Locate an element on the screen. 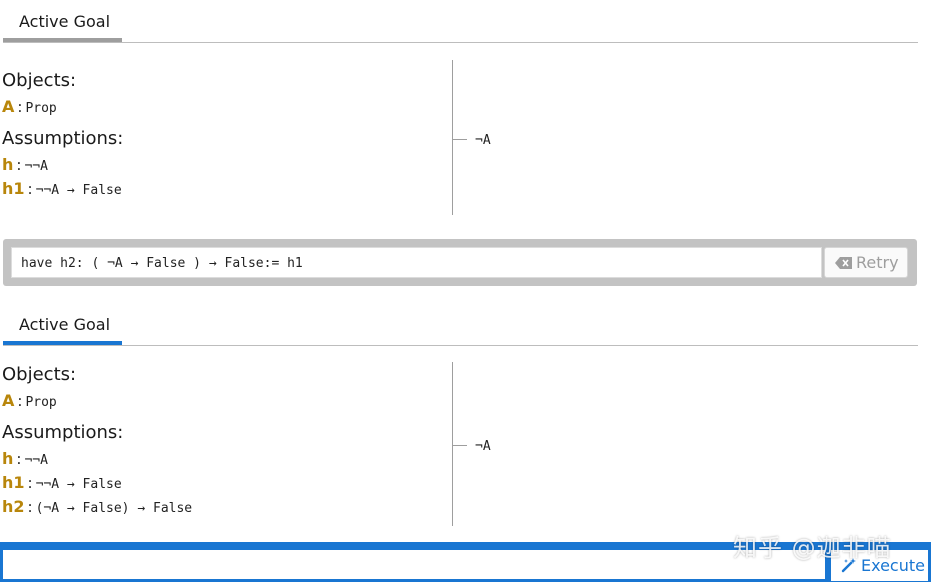 Image resolution: width=931 pixels, height=582 pixels. assumption-line-h2-2: h2: (¬A → False) → False is located at coordinates (97, 507).